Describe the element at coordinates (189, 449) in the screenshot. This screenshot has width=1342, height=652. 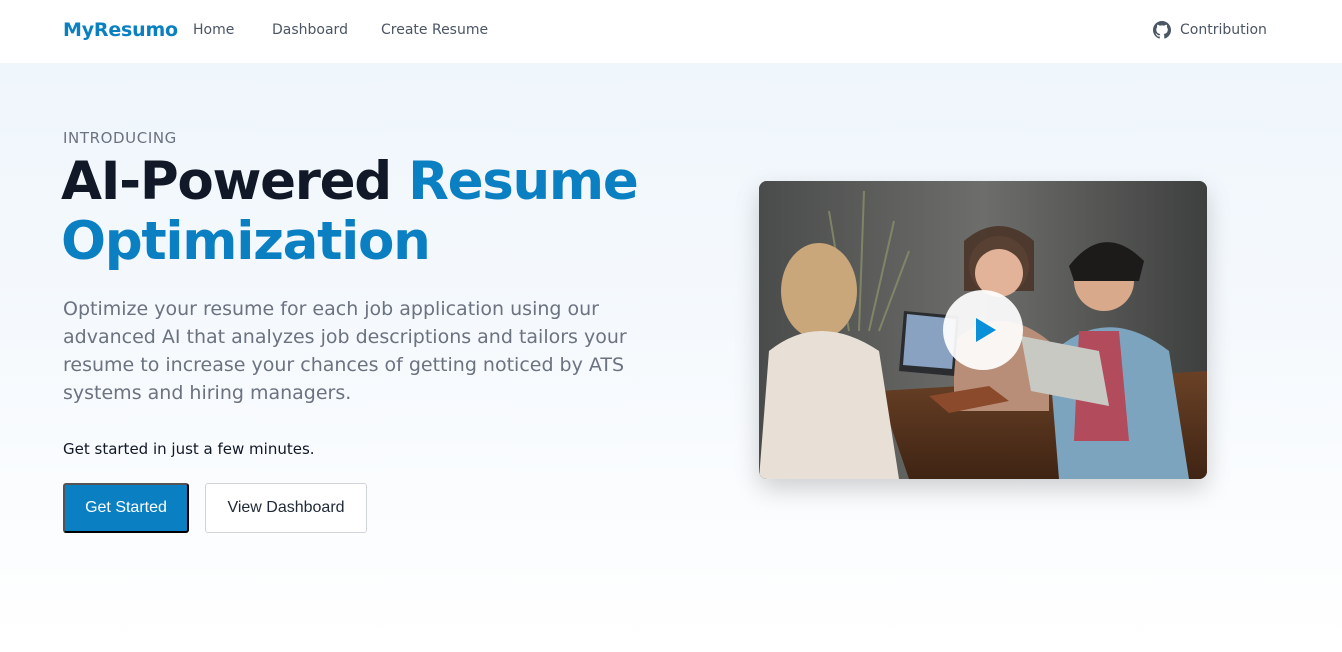
I see `hero-subtext: Get started in just a few minutes.` at that location.